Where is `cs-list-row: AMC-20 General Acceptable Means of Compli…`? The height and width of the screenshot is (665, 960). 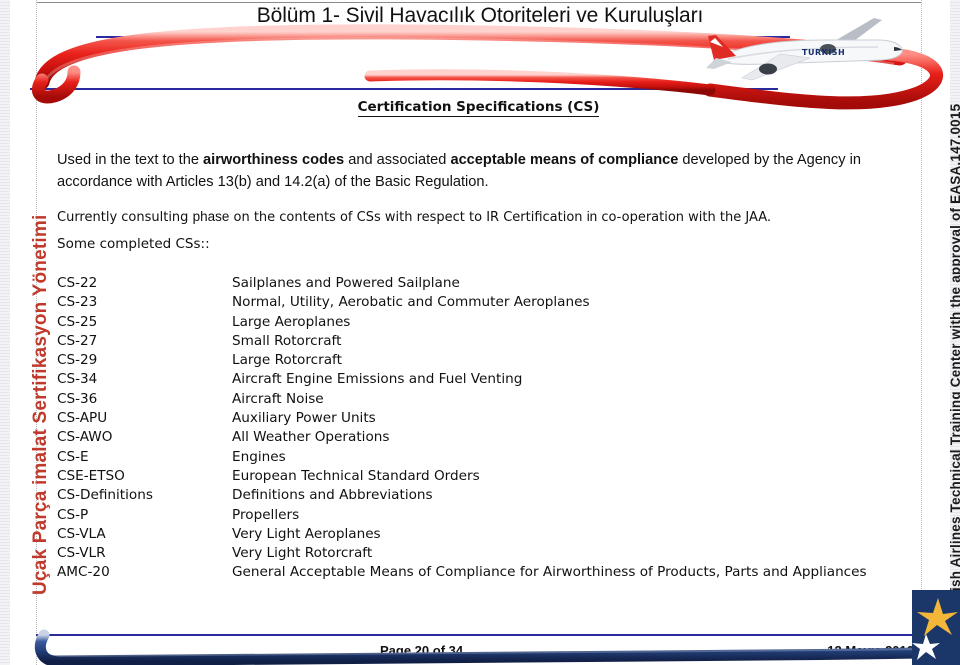
cs-list-row: AMC-20 General Acceptable Means of Compli… is located at coordinates (487, 572).